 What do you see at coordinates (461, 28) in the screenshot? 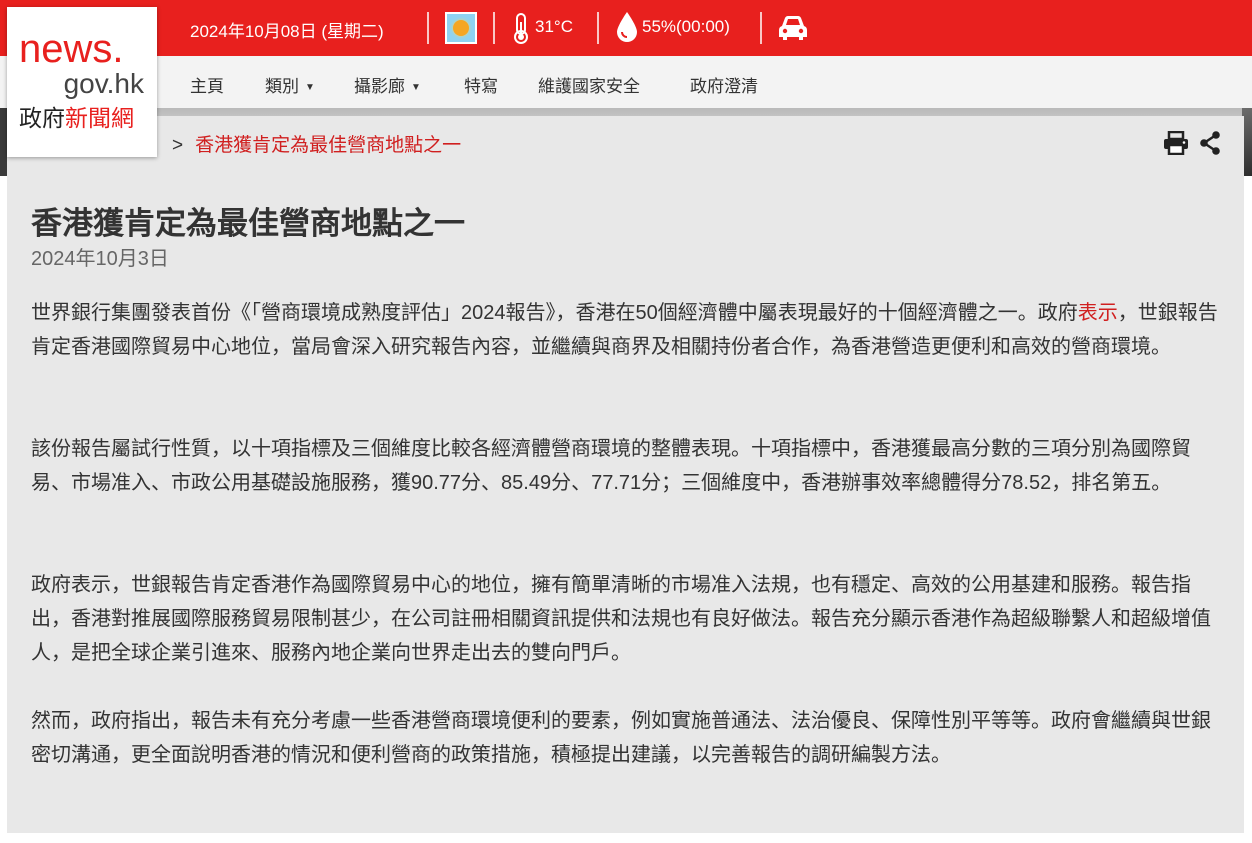
I see `weather-sunny-icon` at bounding box center [461, 28].